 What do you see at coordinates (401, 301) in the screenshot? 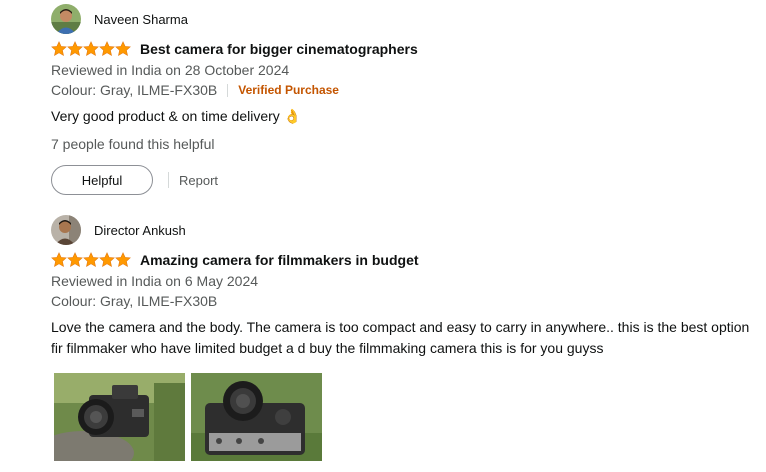
I see `review-format: Colour: Gray, ILME-FX30B` at bounding box center [401, 301].